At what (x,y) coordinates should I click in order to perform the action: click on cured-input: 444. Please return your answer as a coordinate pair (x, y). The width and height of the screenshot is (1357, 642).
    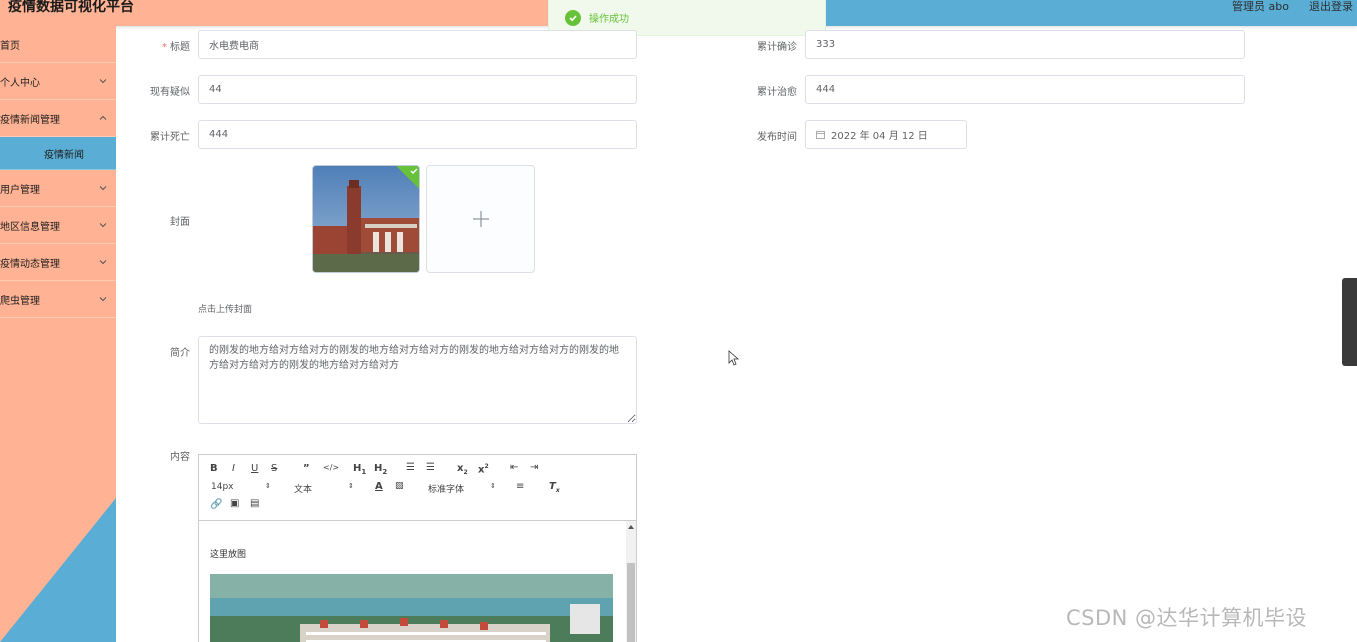
    Looking at the image, I should click on (1025, 89).